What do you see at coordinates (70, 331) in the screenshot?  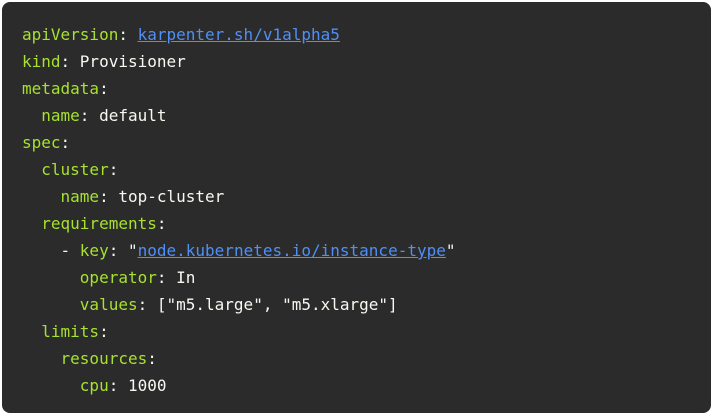 I see `yaml-key: limits` at bounding box center [70, 331].